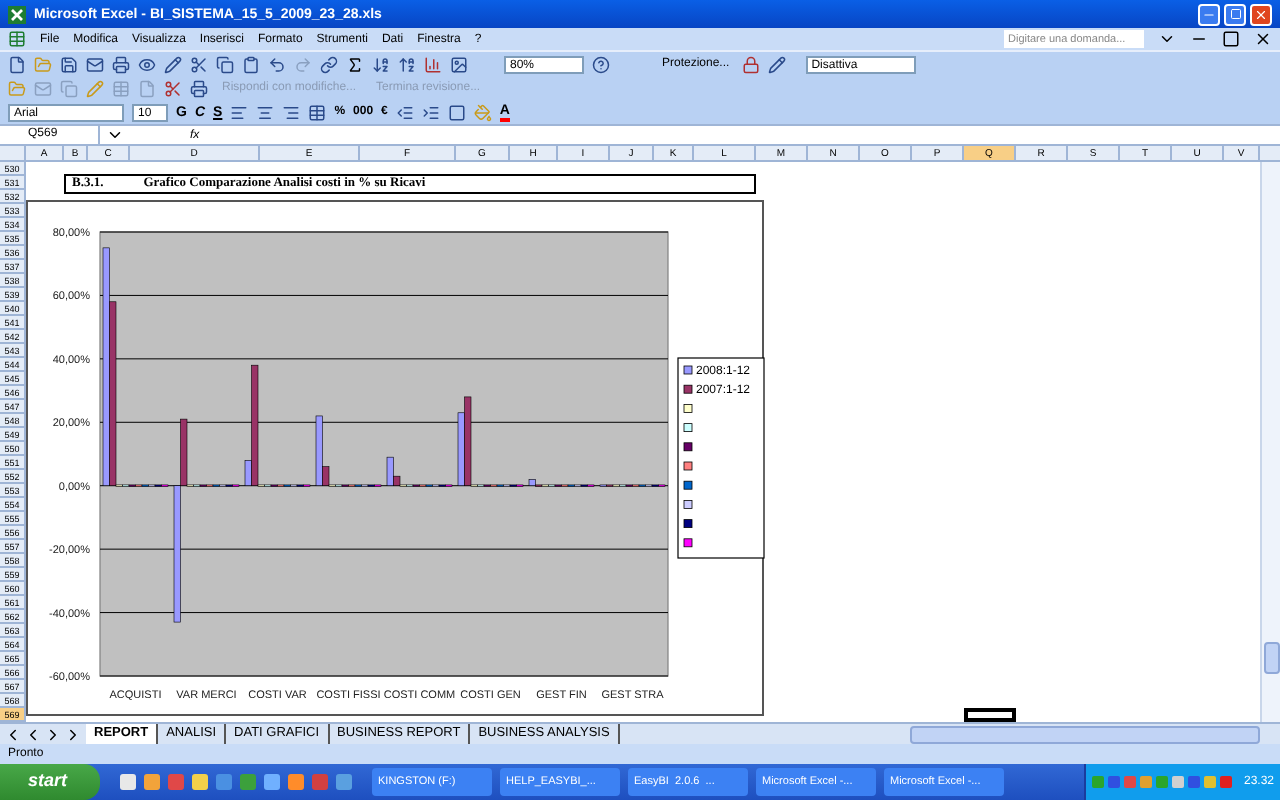 This screenshot has width=1280, height=800. Describe the element at coordinates (381, 64) in the screenshot. I see `sort-ascending-icon` at that location.